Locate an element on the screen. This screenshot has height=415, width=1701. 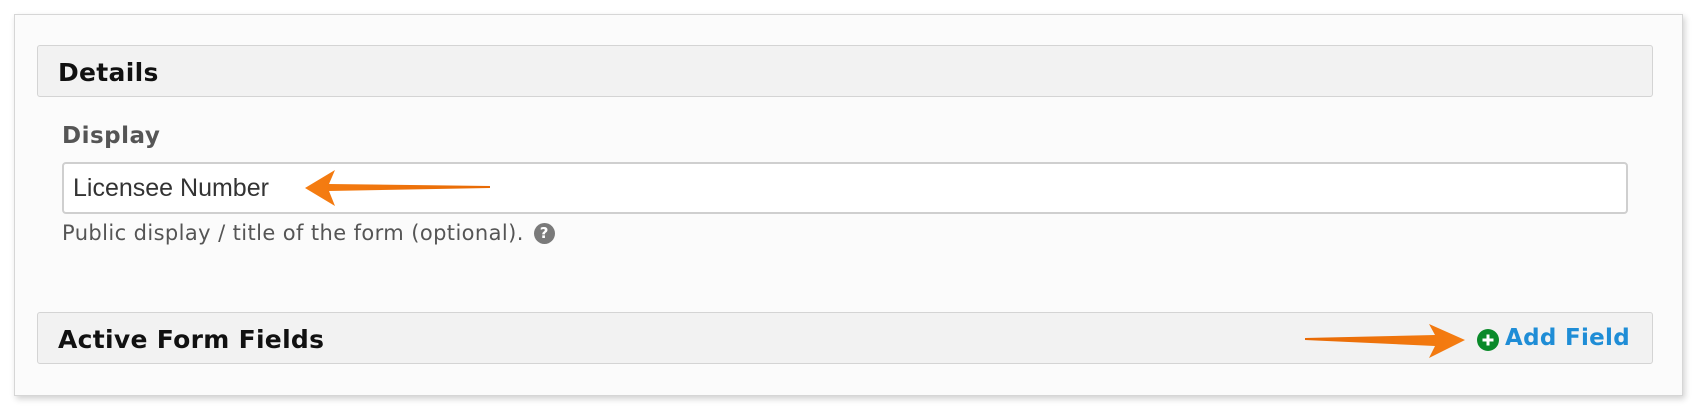
details-section-header: Details is located at coordinates (845, 71).